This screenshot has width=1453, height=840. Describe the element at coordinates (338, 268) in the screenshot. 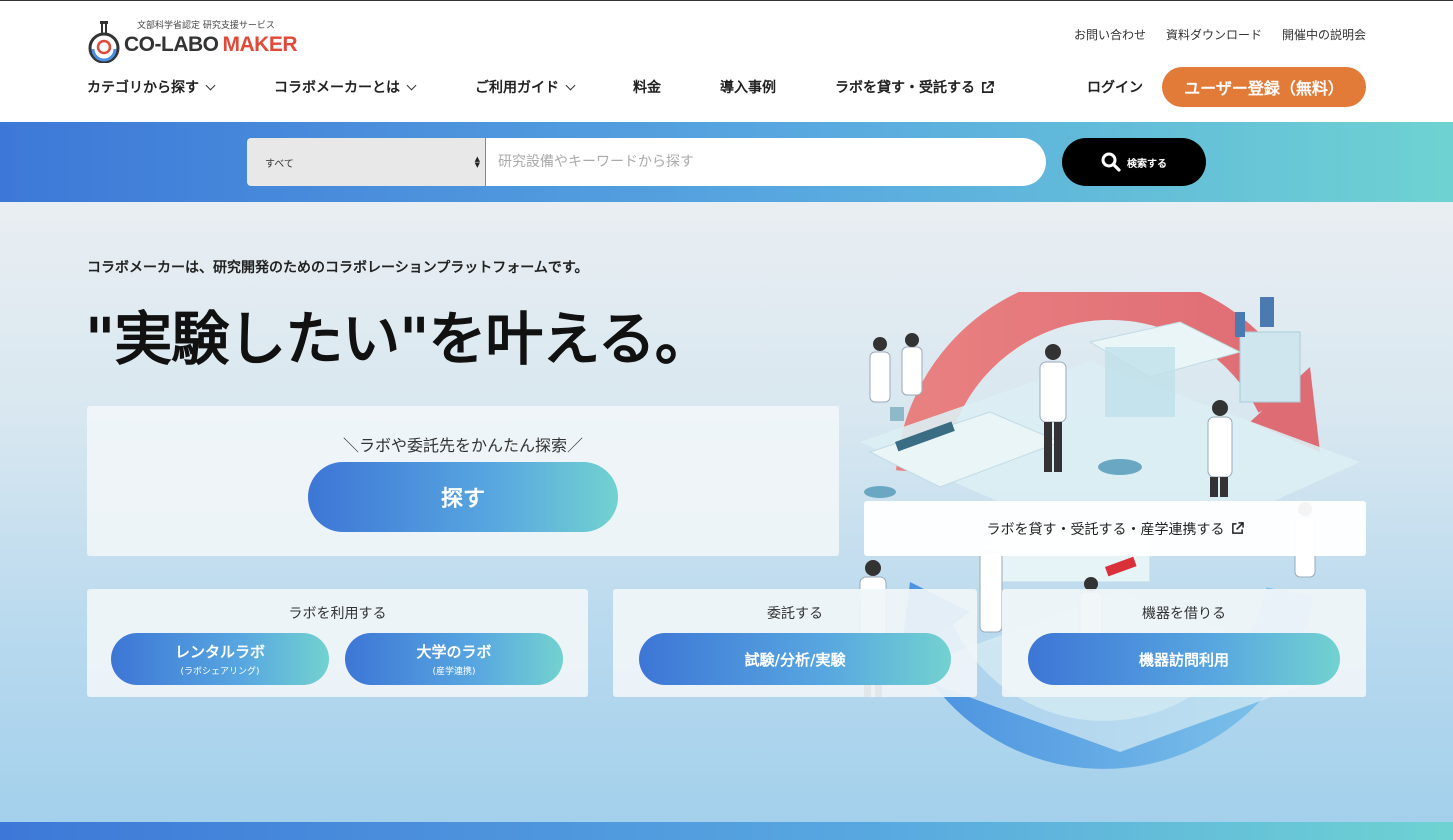

I see `hero-tagline: コラボメーカーは、研究開発のためのコラボレーションプラットフォームです。` at that location.